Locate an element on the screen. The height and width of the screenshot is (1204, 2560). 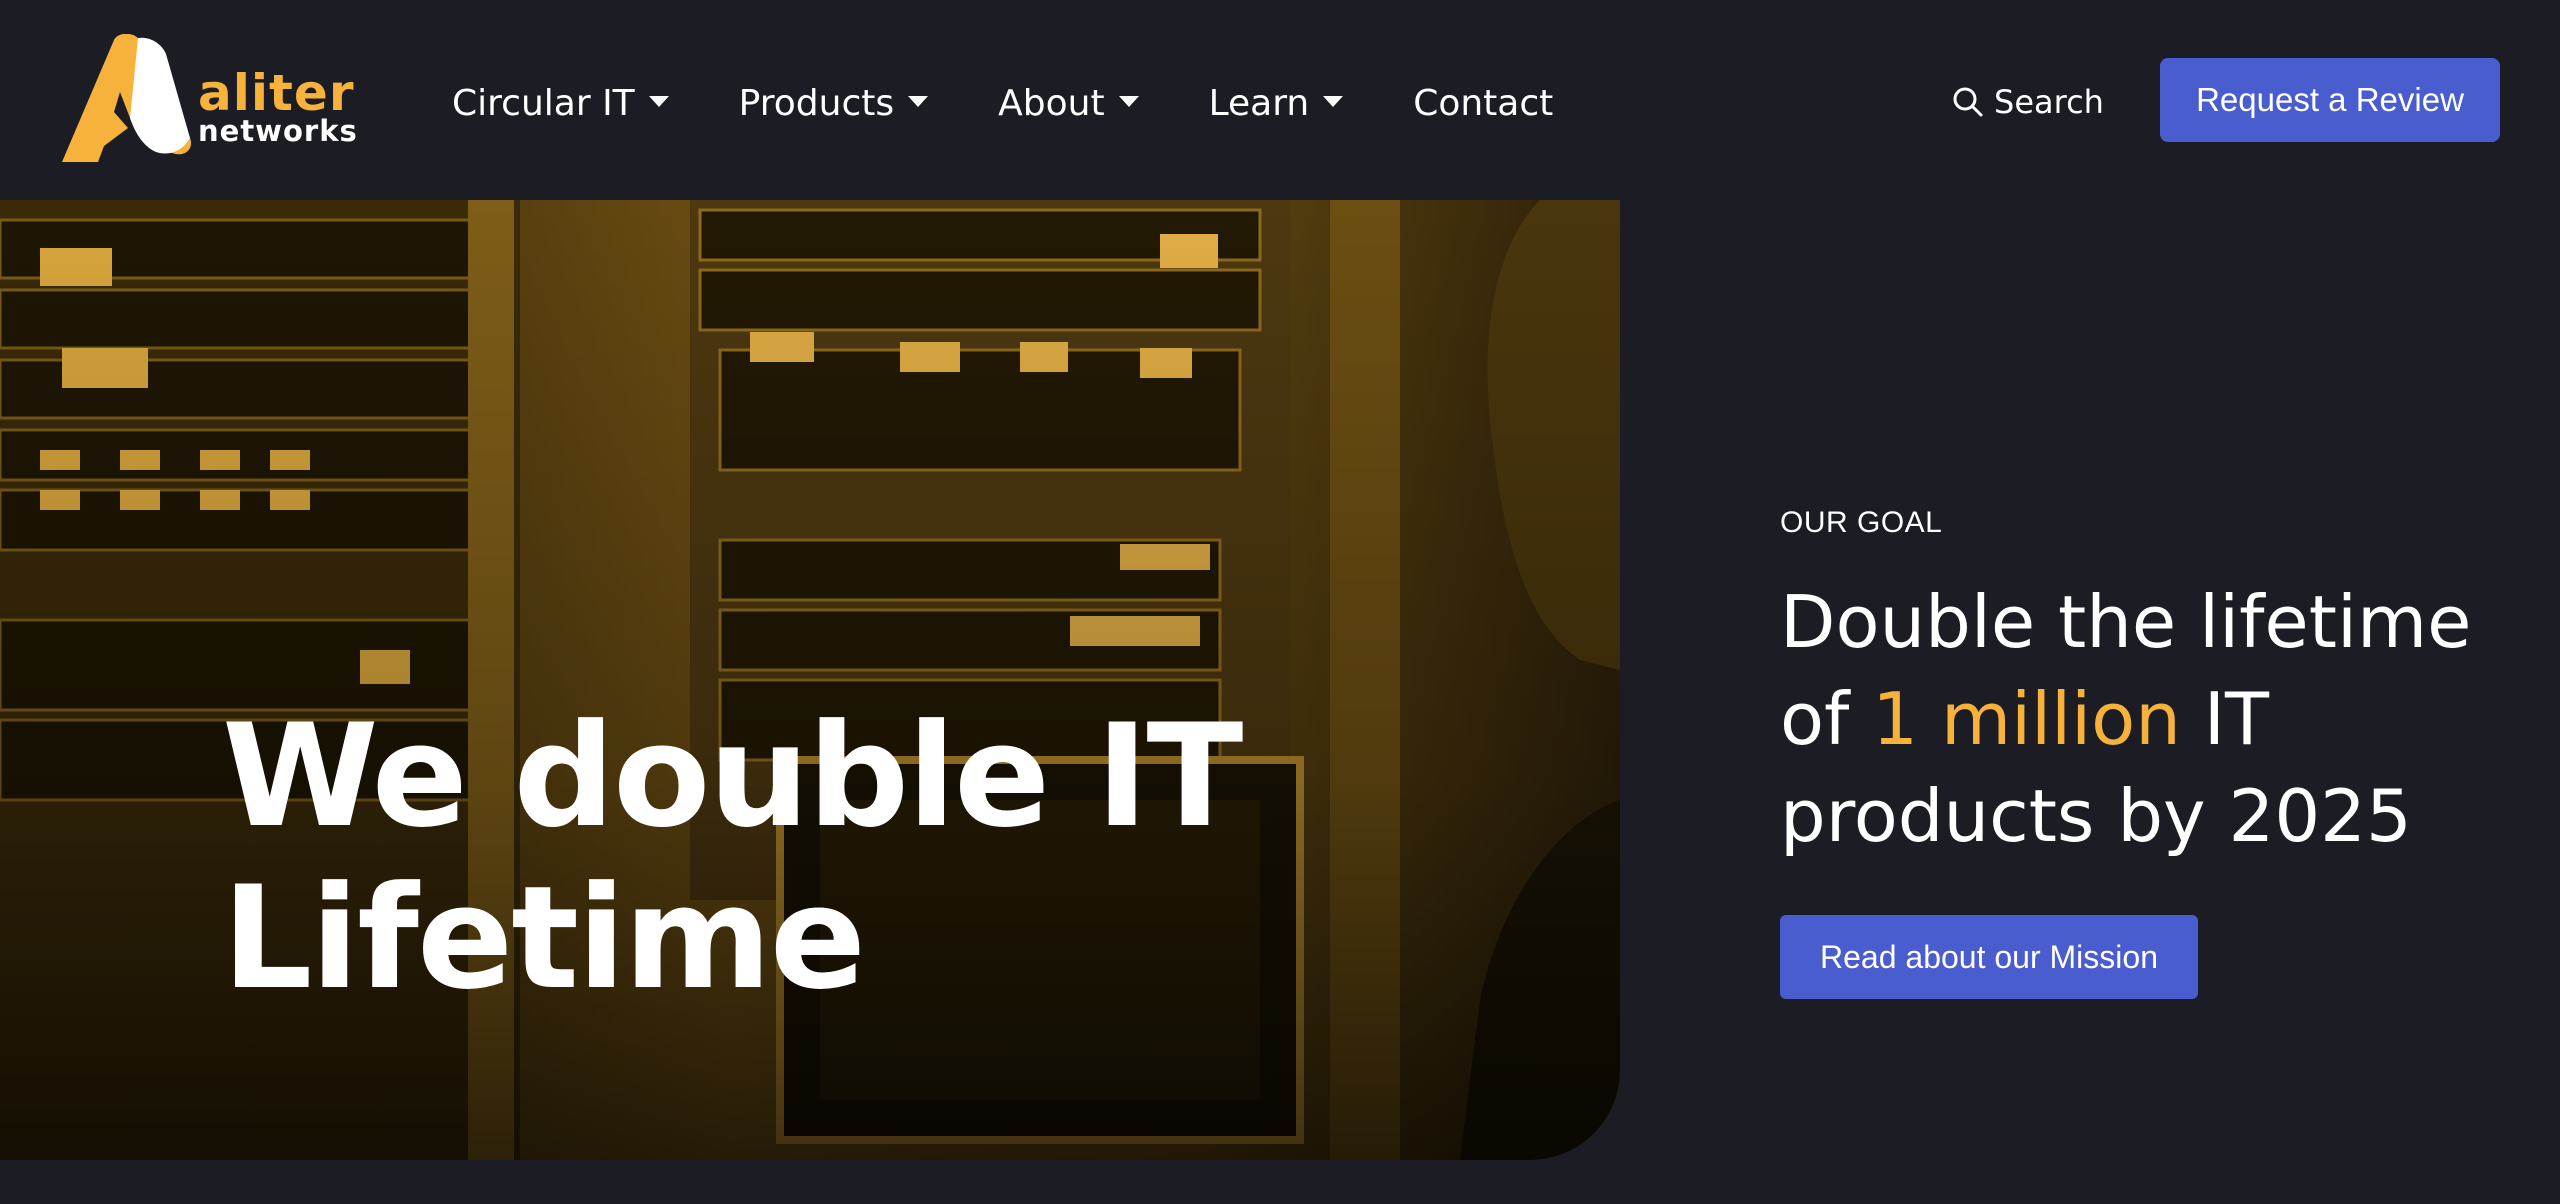
nav-item-learn: Learn is located at coordinates (1276, 103).